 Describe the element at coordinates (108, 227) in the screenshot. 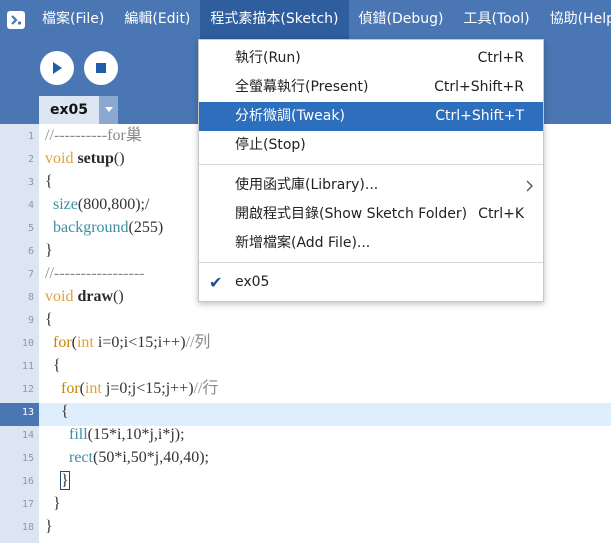

I see `code-line: background(255)` at that location.